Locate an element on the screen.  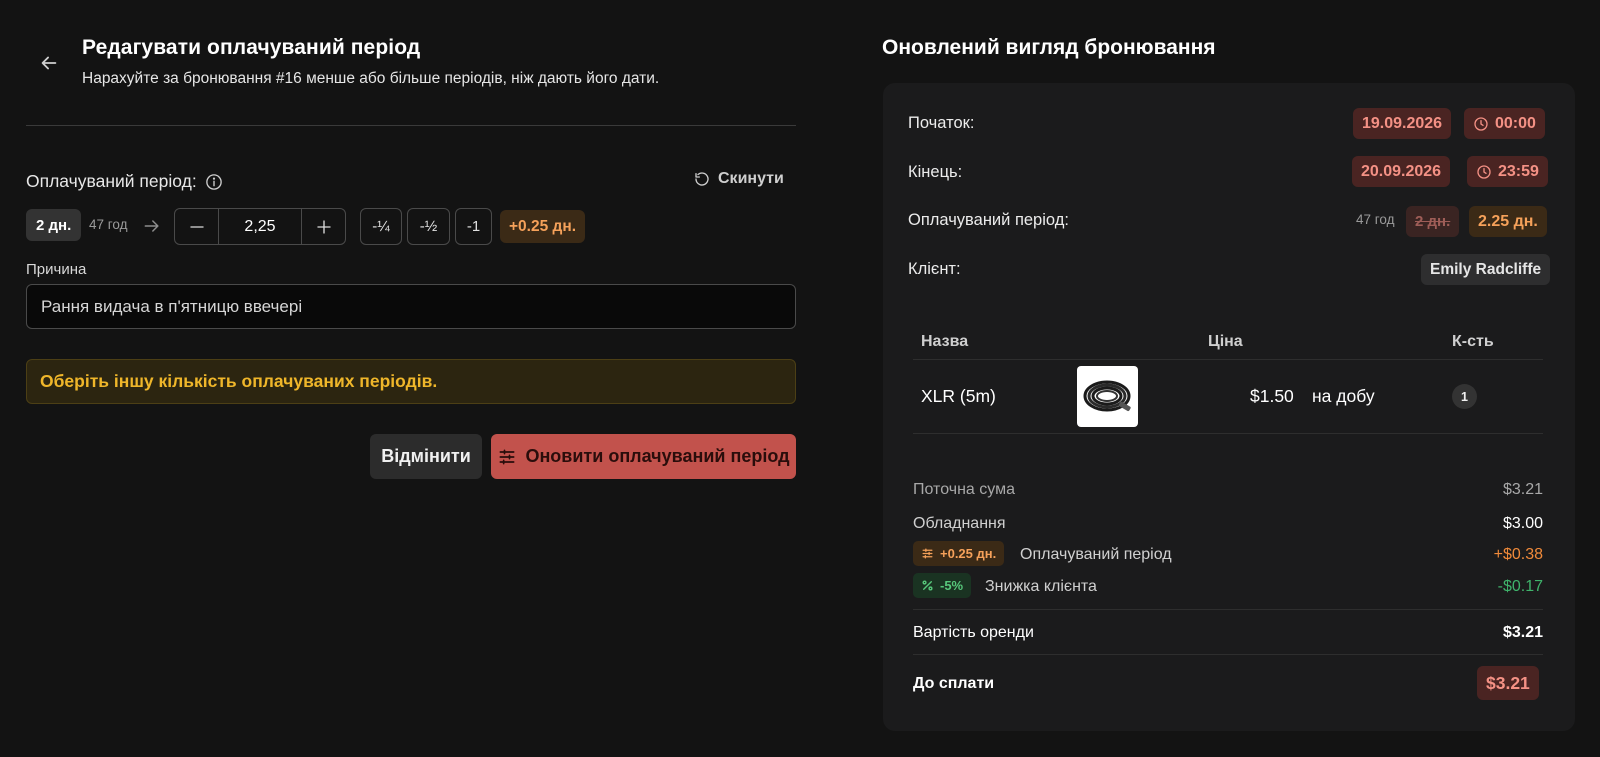
amount-due-badge: $3.21 is located at coordinates (1508, 683).